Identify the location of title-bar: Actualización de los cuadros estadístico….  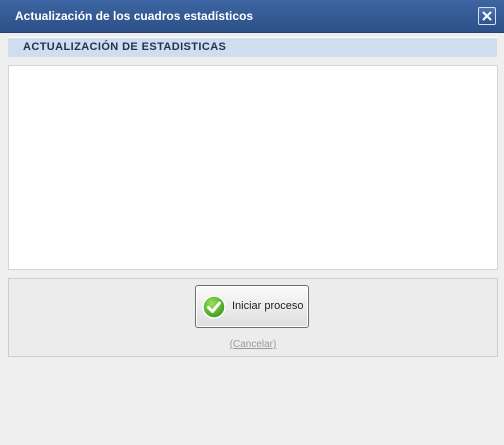
(252, 16).